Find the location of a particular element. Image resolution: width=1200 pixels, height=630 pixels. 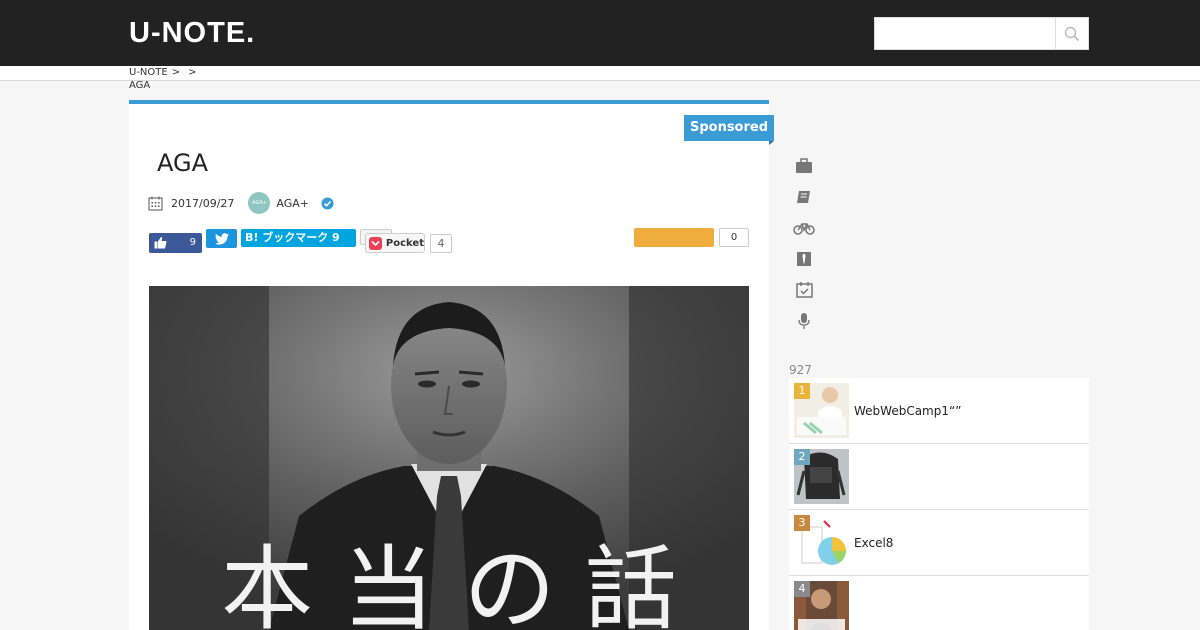

category-schedule is located at coordinates (804, 289).